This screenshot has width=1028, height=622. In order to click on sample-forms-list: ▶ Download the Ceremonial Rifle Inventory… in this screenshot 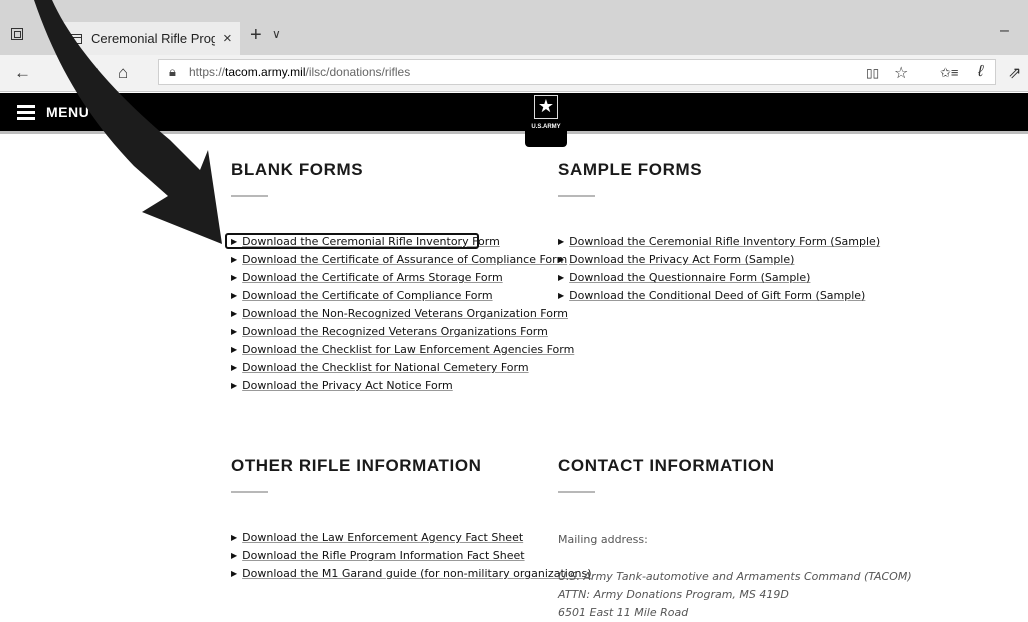, I will do `click(719, 269)`.